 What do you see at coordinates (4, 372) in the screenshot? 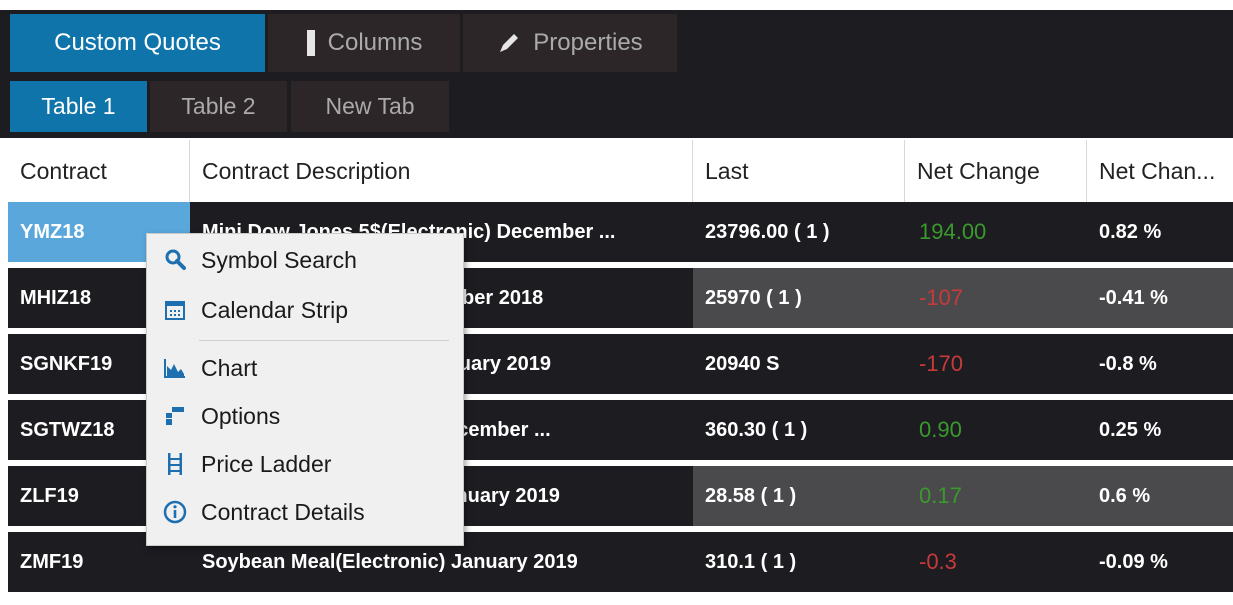
I see `left-border` at bounding box center [4, 372].